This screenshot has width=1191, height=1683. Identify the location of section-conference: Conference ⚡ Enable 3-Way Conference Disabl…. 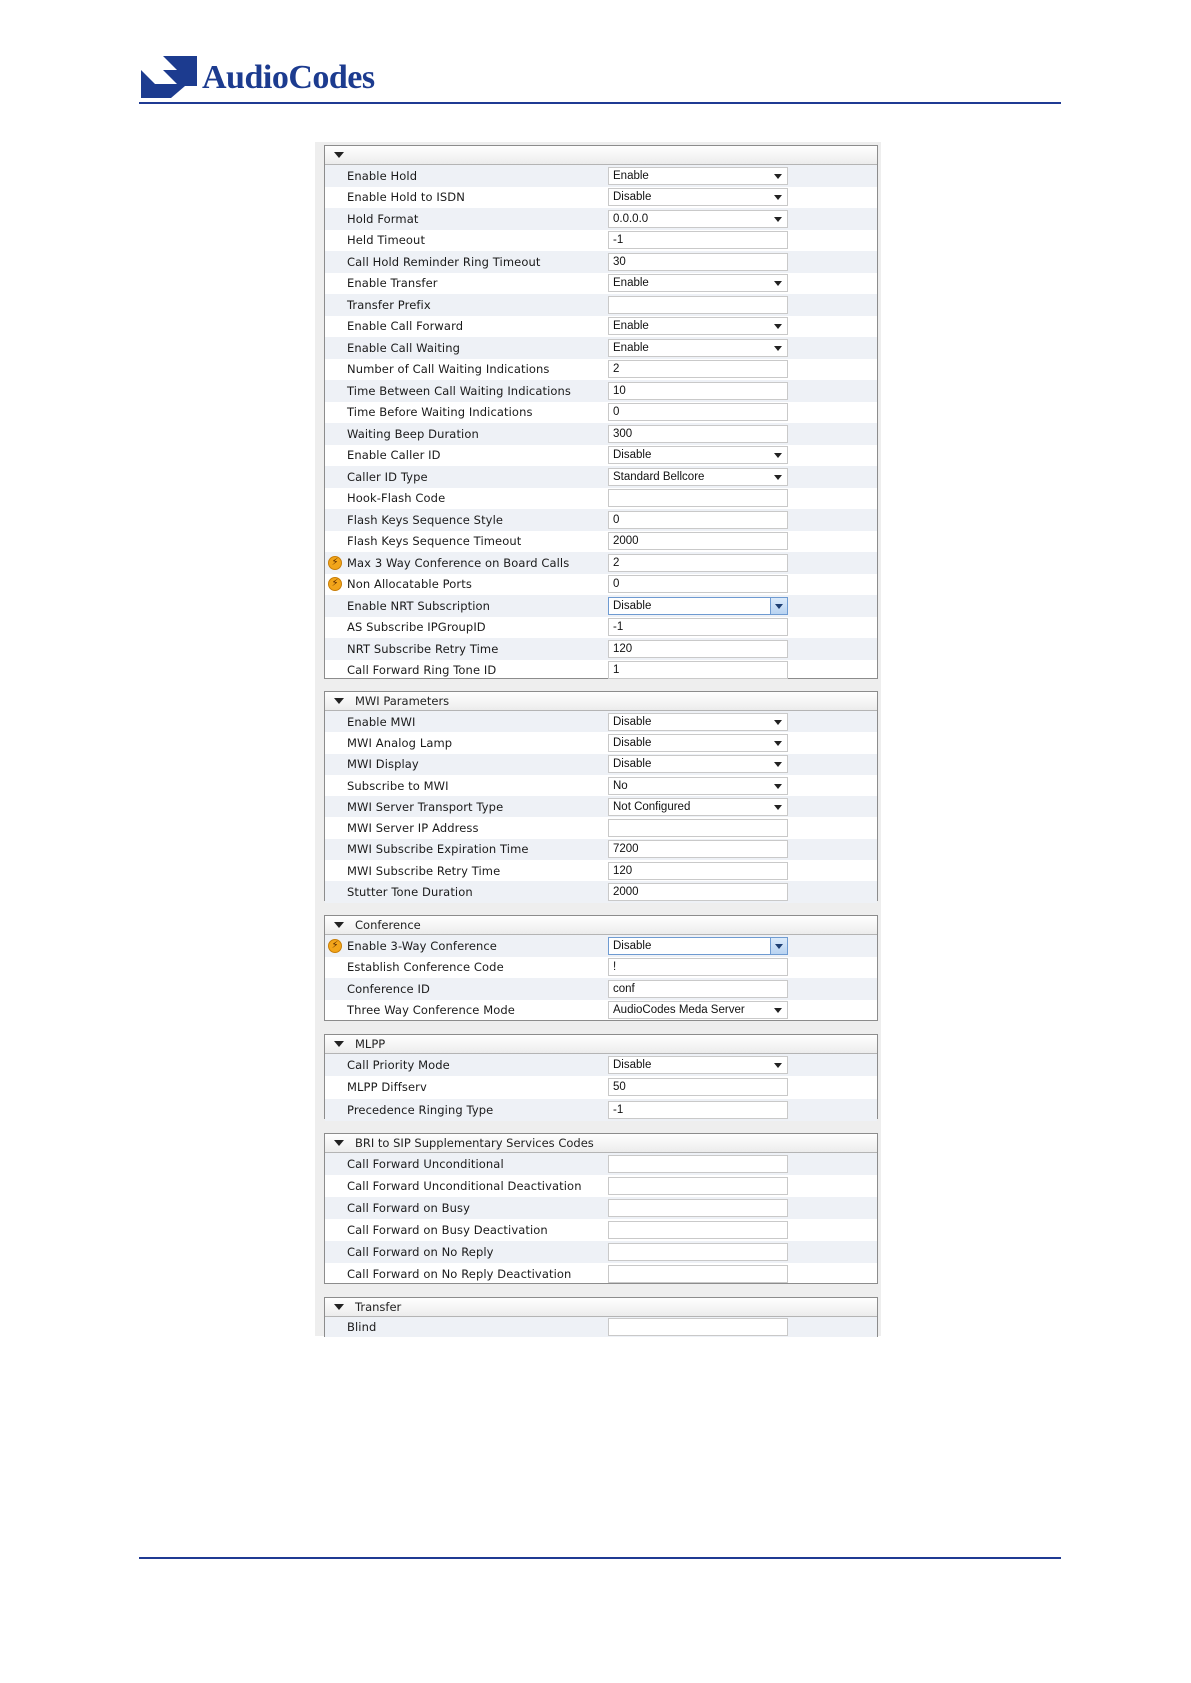
(601, 968).